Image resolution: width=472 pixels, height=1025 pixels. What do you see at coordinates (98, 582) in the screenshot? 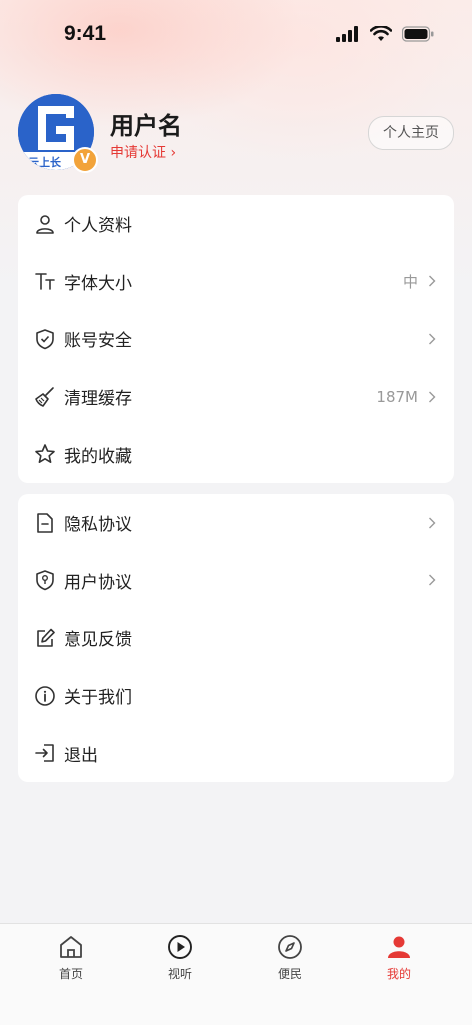
I see `menu-item-label: 用户协议` at bounding box center [98, 582].